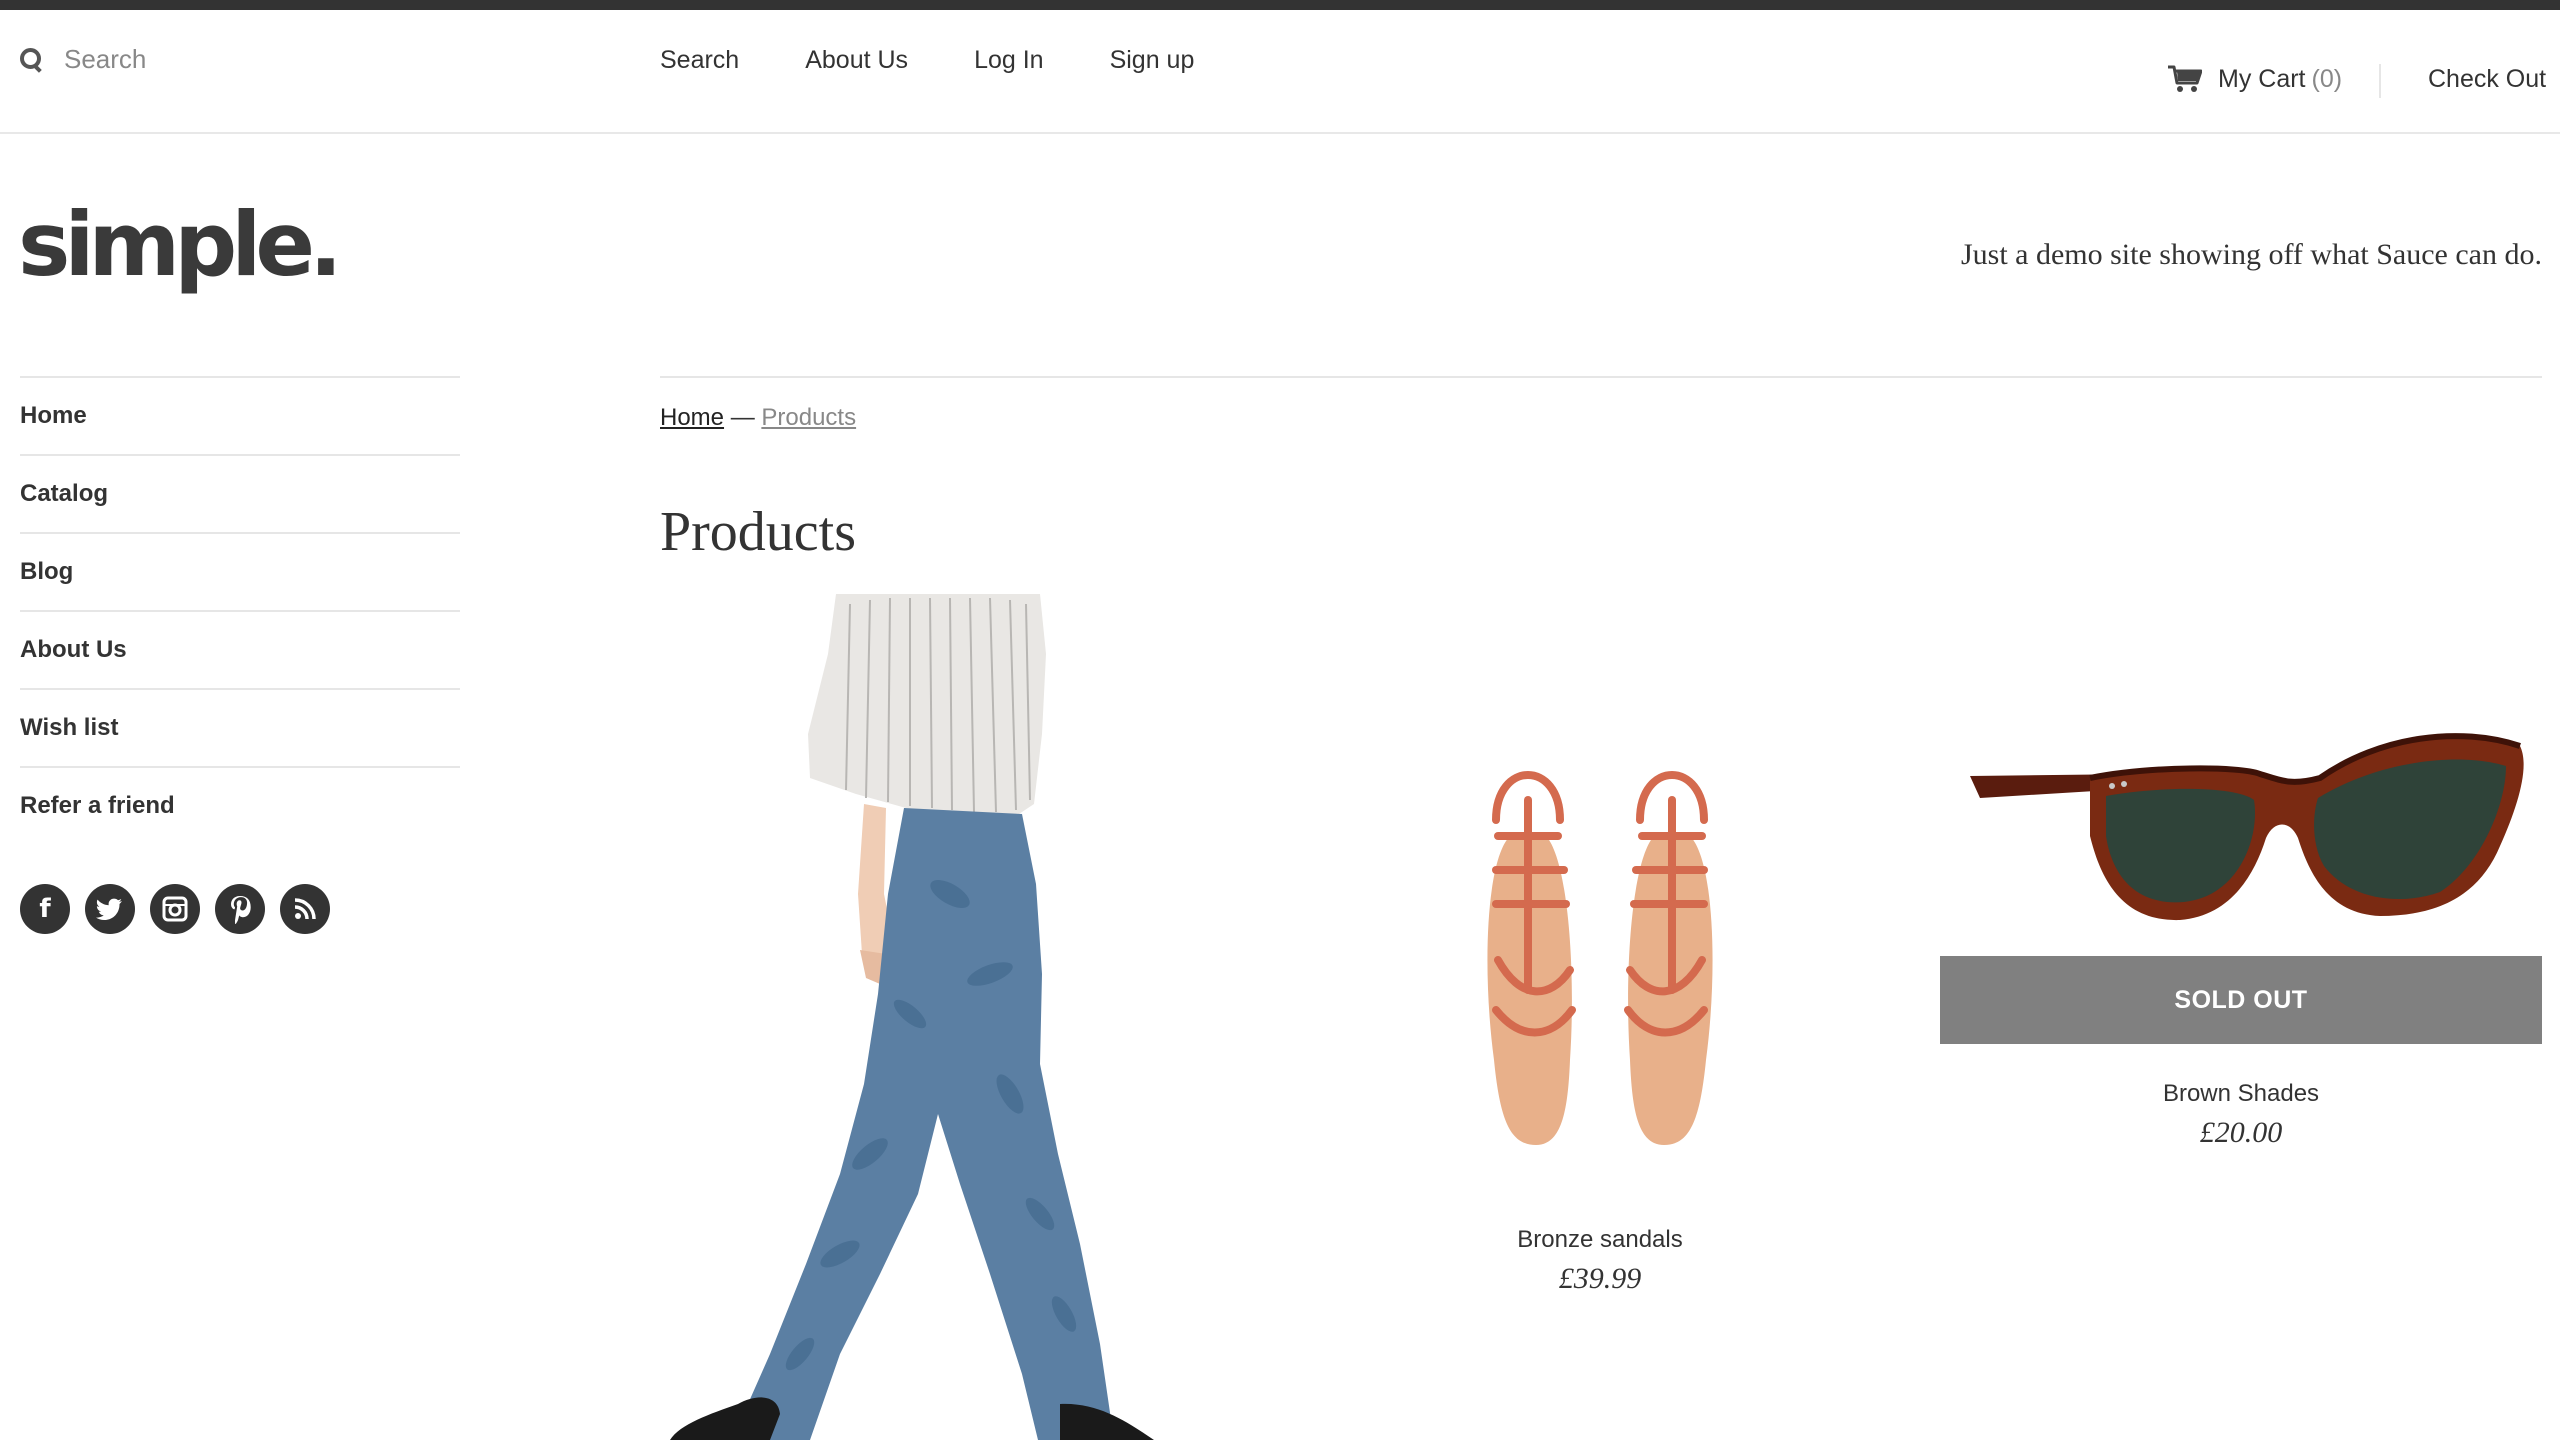 The image size is (2560, 1440). What do you see at coordinates (180, 245) in the screenshot?
I see `site-logo: simple.` at bounding box center [180, 245].